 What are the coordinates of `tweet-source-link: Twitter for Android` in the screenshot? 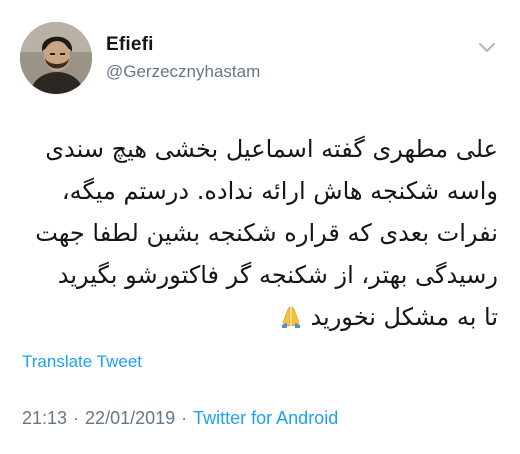 It's located at (265, 418).